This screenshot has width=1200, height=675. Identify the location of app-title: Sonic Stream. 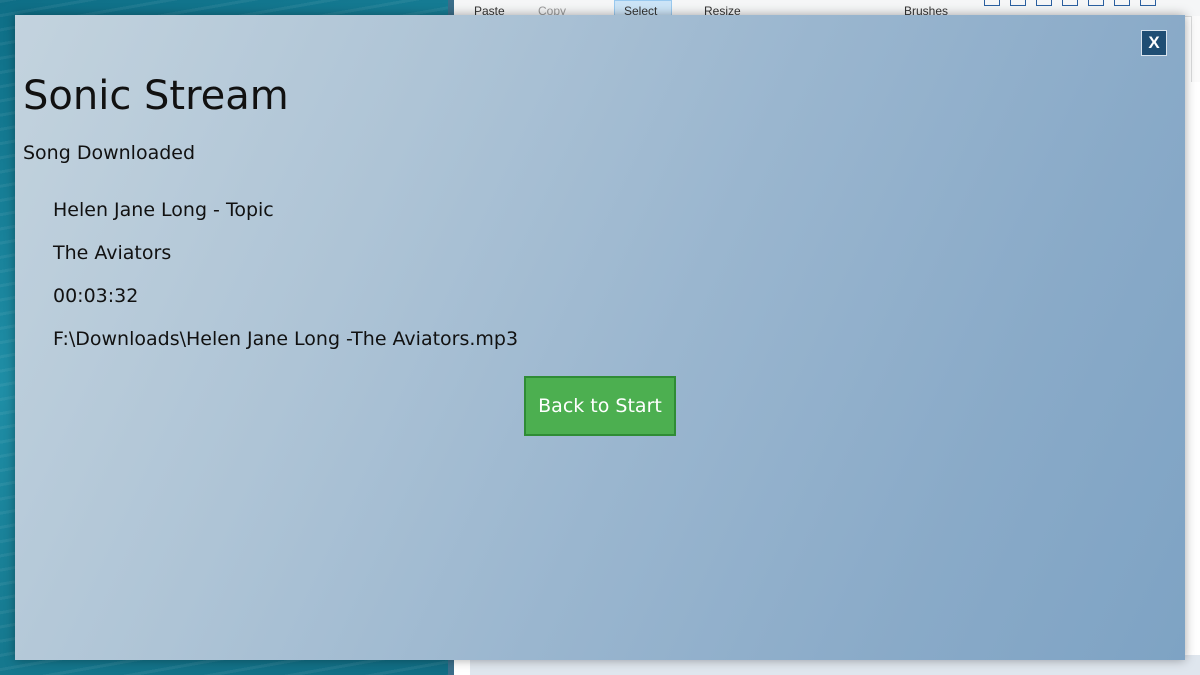
(156, 96).